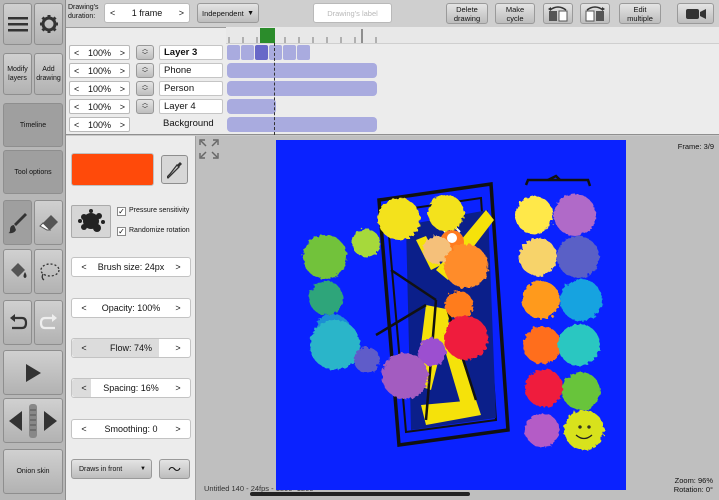 The image size is (719, 500). Describe the element at coordinates (693, 480) in the screenshot. I see `zoom-readout: Zoom: 96%` at that location.